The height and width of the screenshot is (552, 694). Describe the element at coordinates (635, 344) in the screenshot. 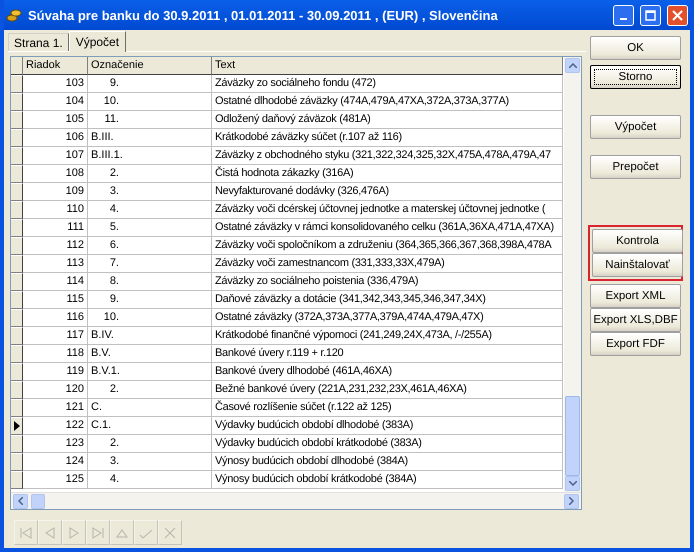

I see `dialog-button: Export FDF` at that location.